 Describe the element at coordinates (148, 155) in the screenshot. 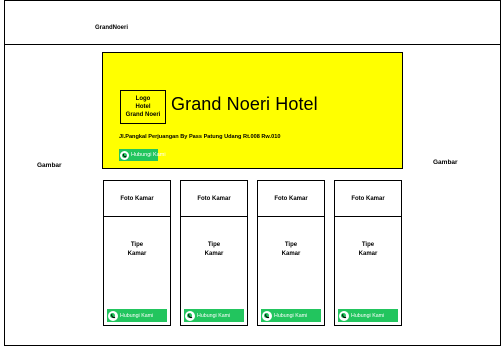

I see `hero-contact-label: Hubungi Kami` at that location.